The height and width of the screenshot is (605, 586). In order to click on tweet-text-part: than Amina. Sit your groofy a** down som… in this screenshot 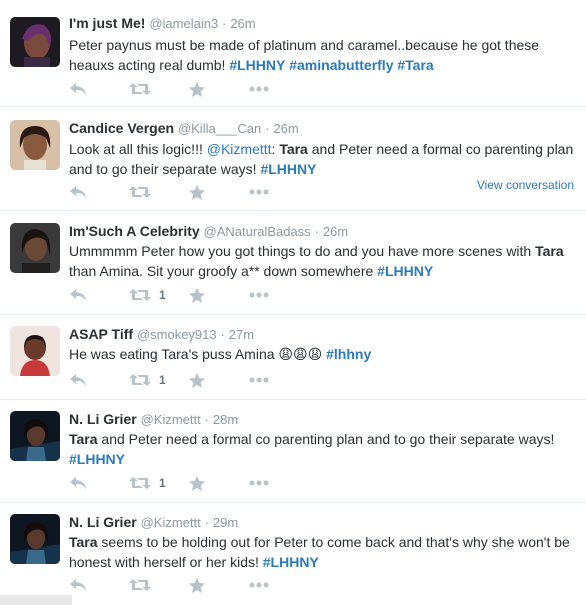, I will do `click(223, 271)`.